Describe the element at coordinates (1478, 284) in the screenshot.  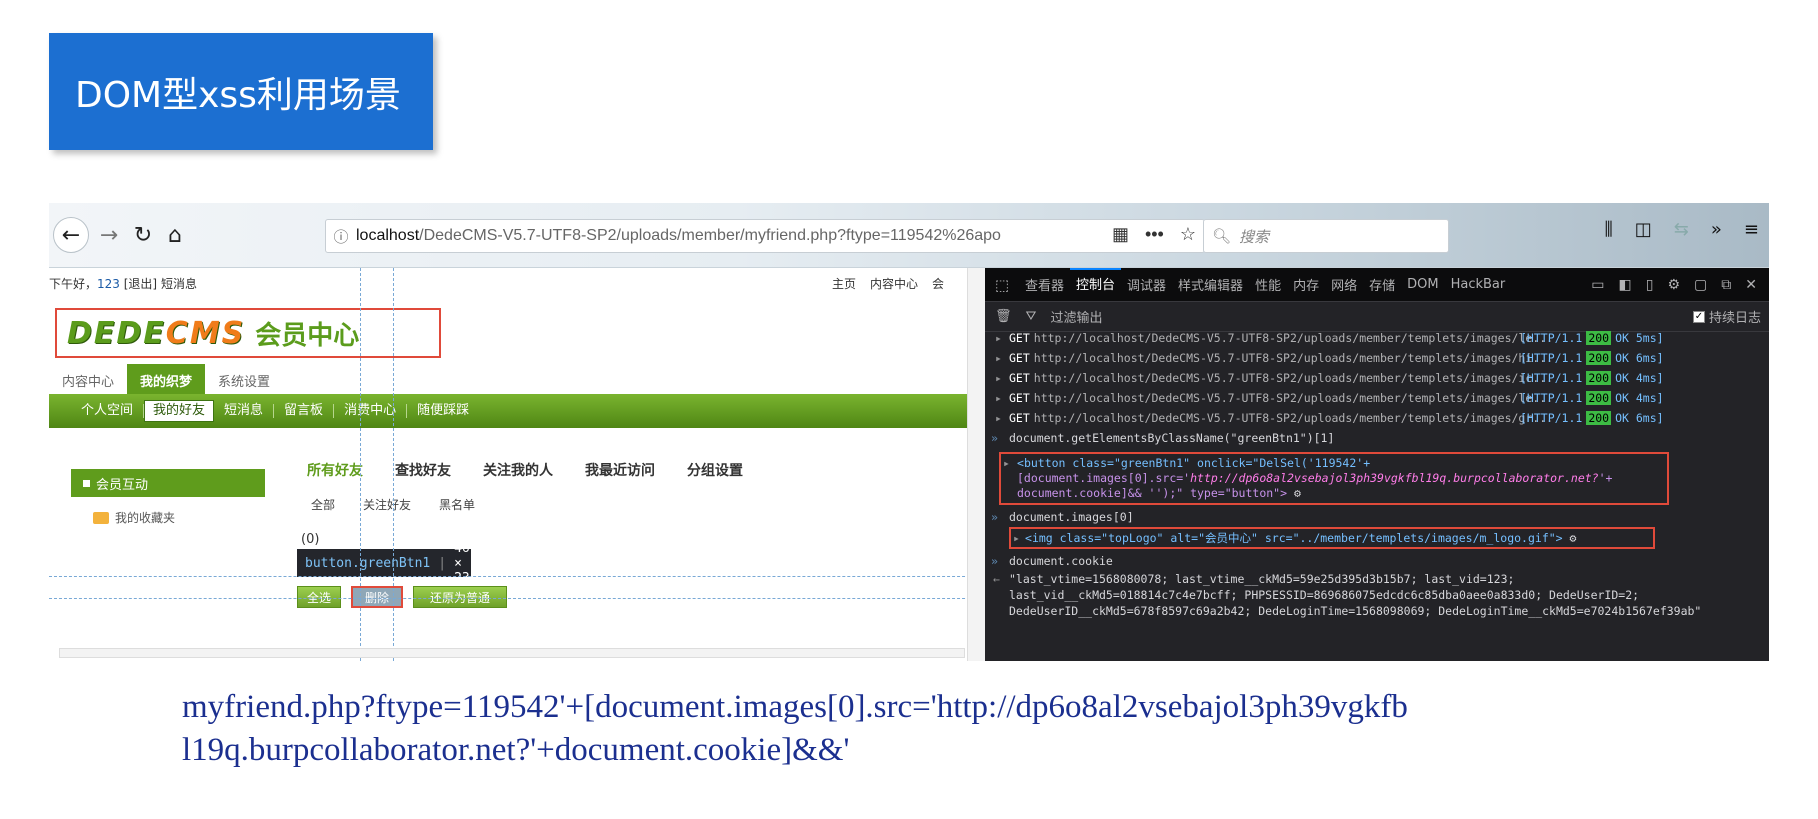
I see `tab-hackbar: HackBar` at that location.